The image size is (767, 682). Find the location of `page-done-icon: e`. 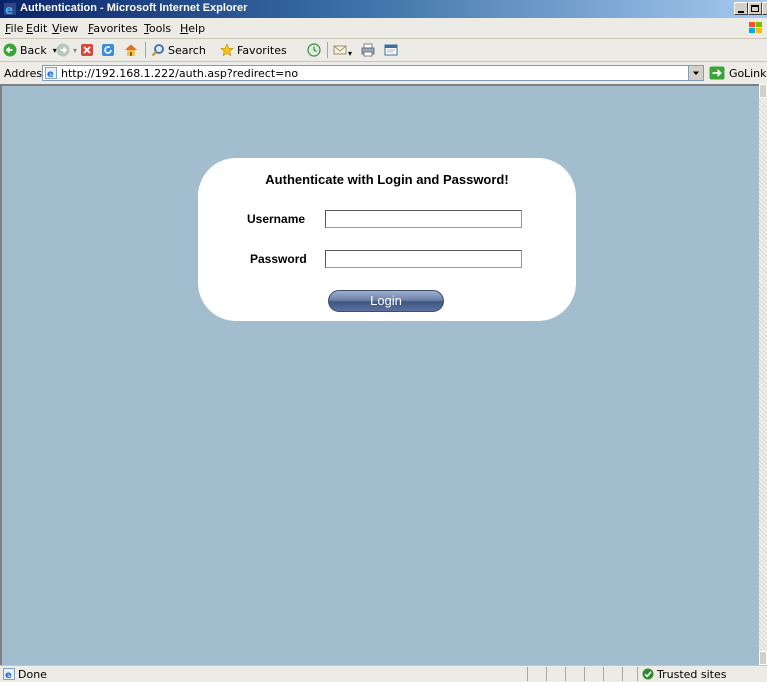

page-done-icon: e is located at coordinates (9, 674).